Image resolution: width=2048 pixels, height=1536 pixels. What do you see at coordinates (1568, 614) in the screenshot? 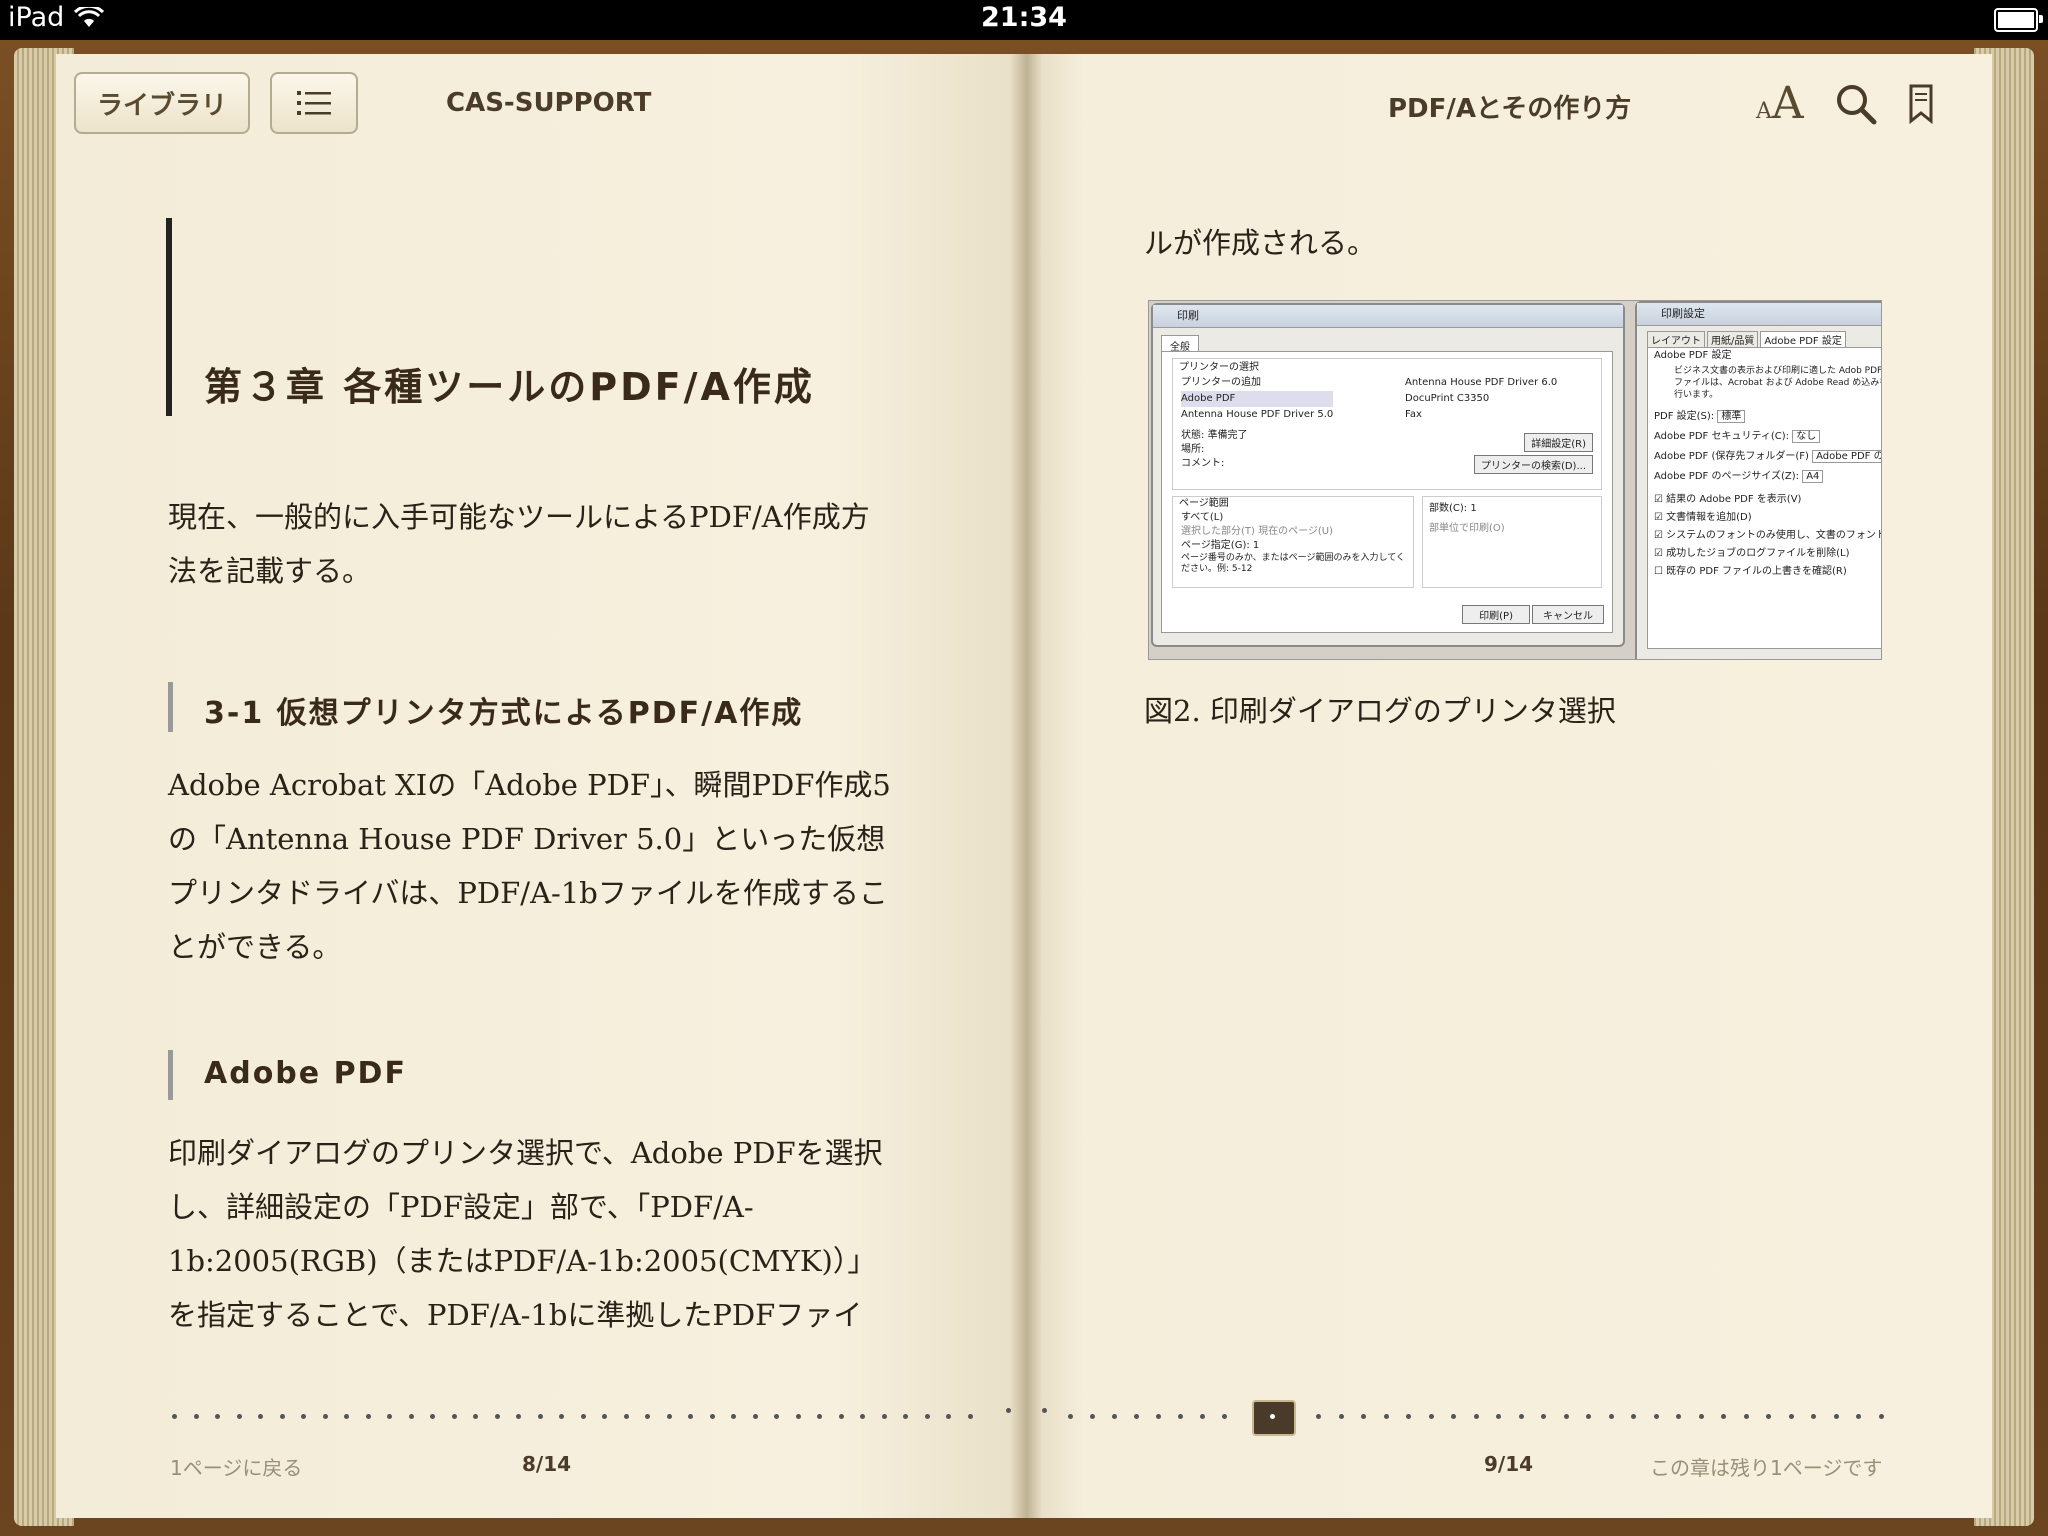
I see `cancel-button: キャンセル` at bounding box center [1568, 614].